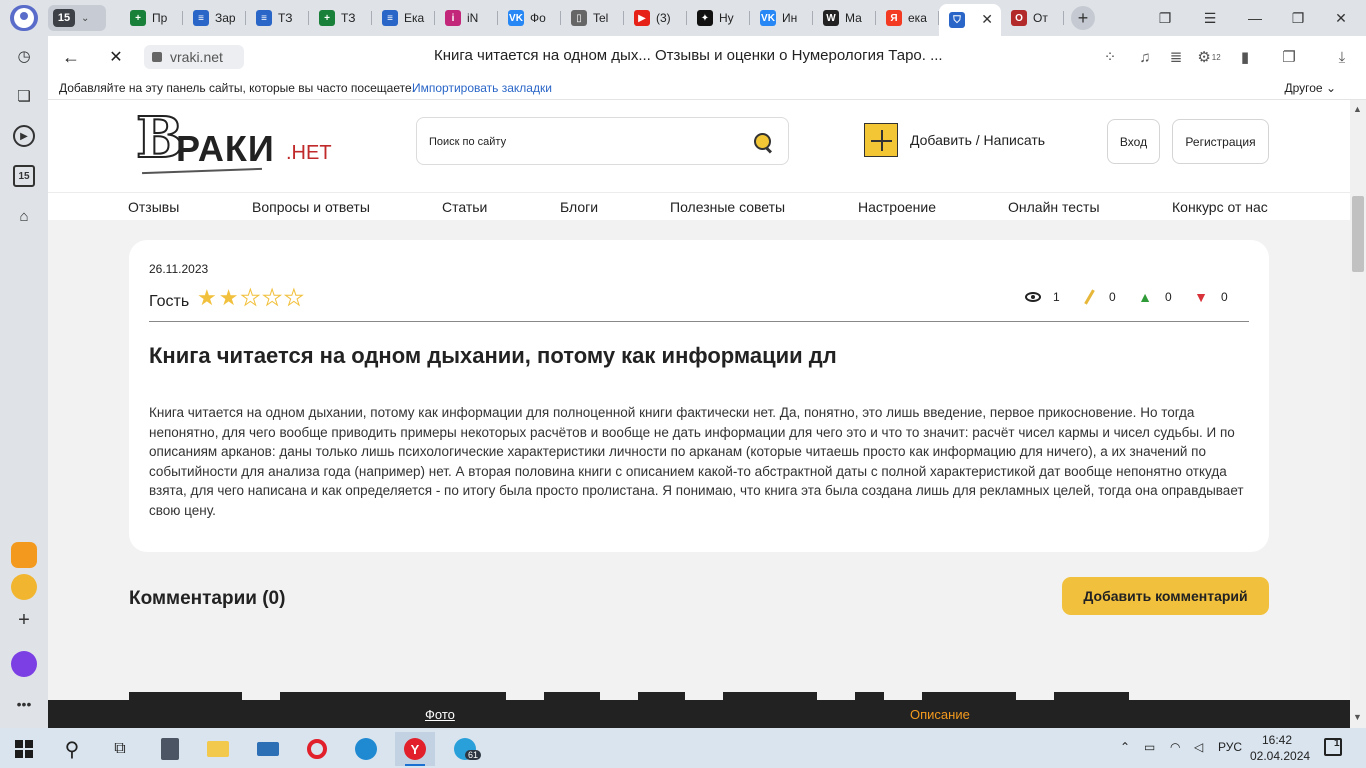  Describe the element at coordinates (970, 20) in the screenshot. I see `browser-tab: ⛉ ✕` at that location.